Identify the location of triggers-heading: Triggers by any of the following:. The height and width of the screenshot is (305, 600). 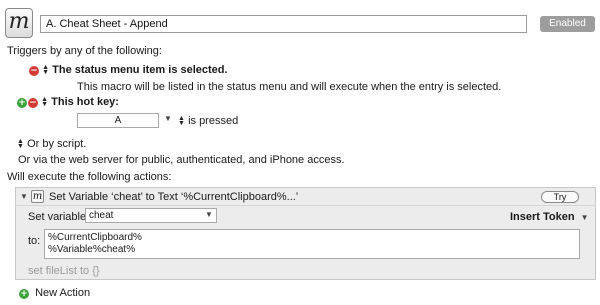
(84, 51).